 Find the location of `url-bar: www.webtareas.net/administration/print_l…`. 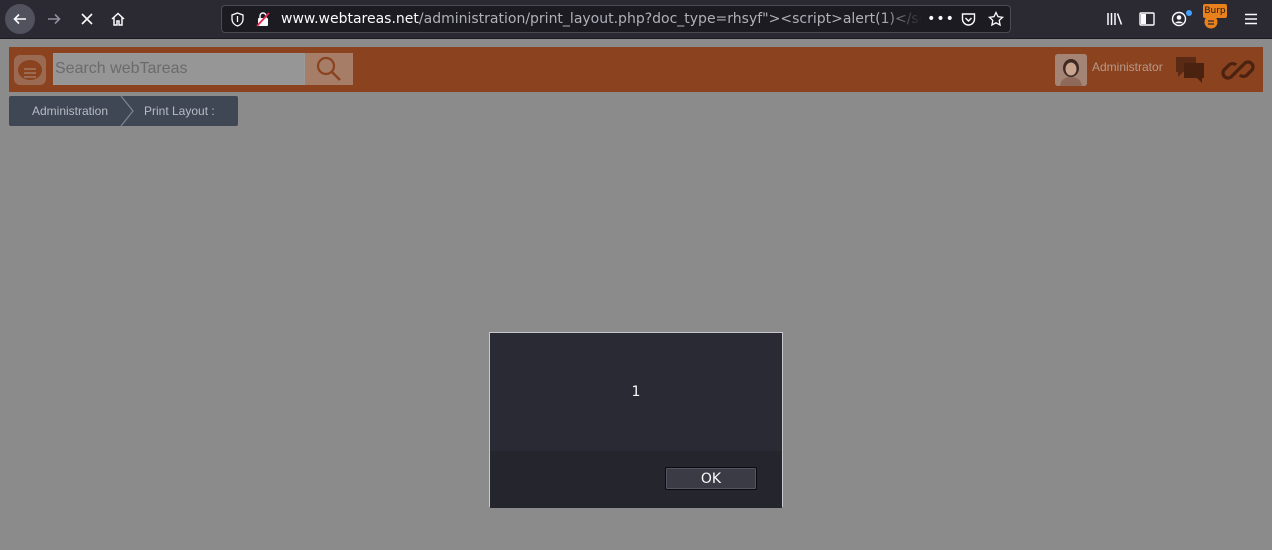

url-bar: www.webtareas.net/administration/print_l… is located at coordinates (616, 19).